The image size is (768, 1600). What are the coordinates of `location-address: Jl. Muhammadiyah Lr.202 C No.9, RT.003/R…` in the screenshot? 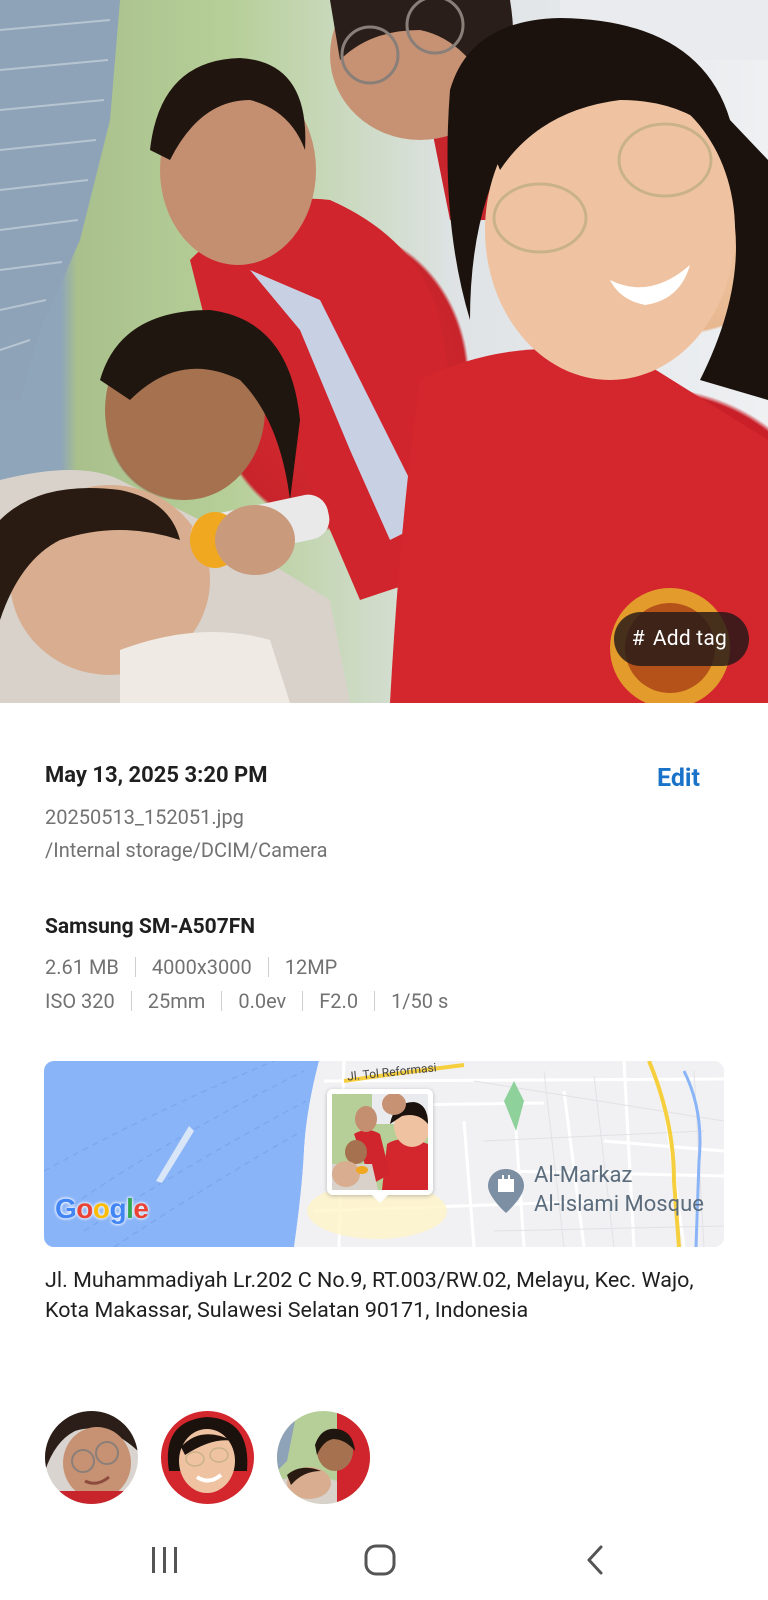 It's located at (369, 1295).